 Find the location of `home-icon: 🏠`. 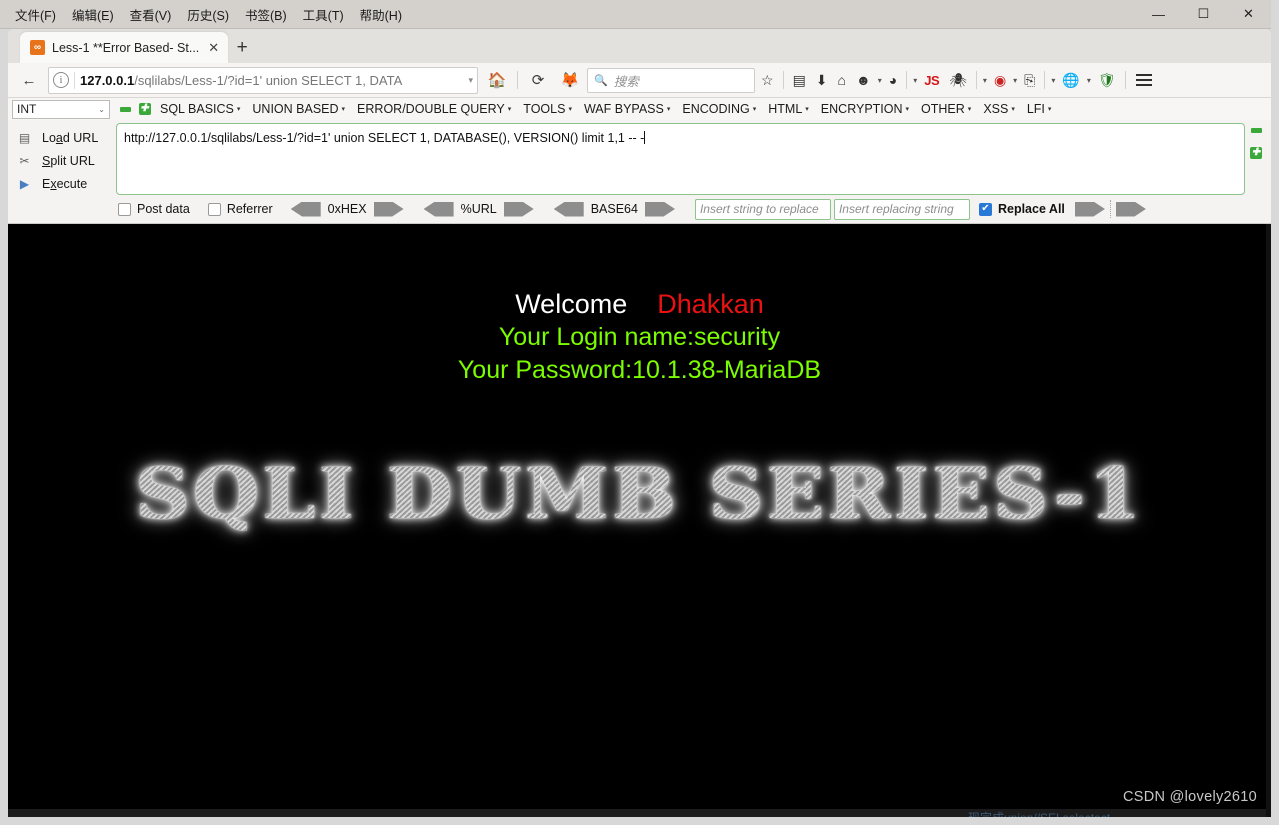

home-icon: 🏠 is located at coordinates (497, 80).